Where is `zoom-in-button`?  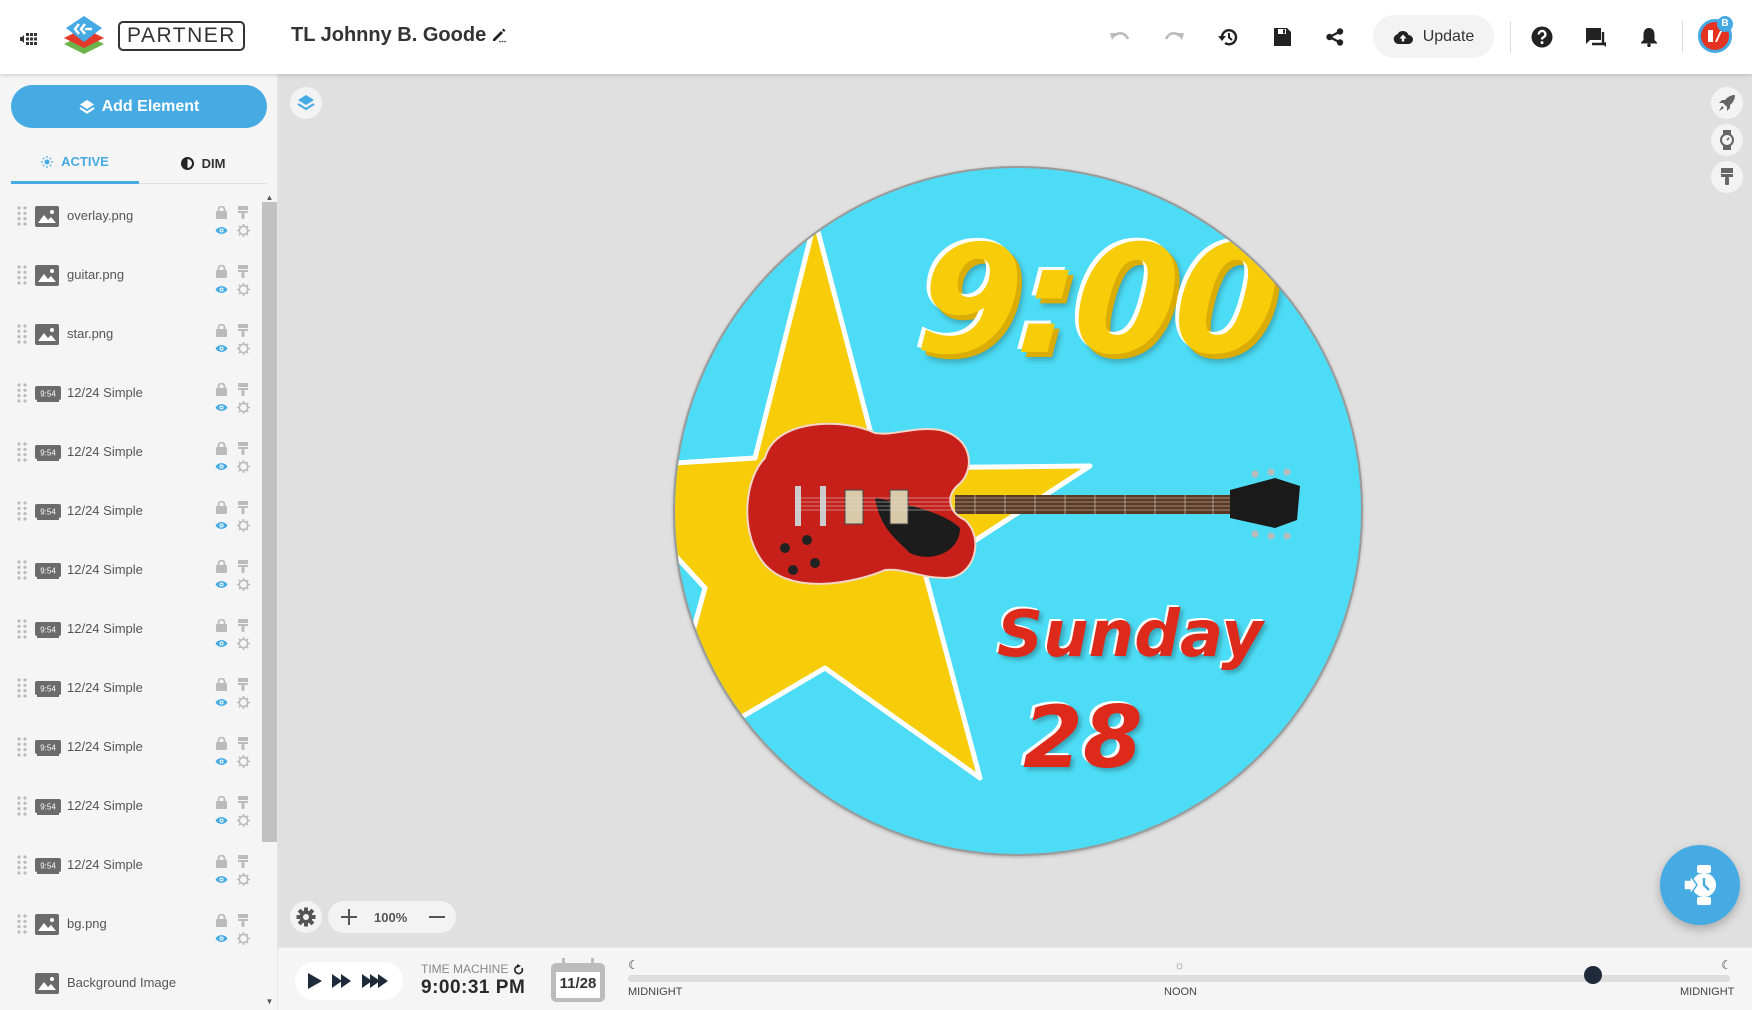
zoom-in-button is located at coordinates (349, 917).